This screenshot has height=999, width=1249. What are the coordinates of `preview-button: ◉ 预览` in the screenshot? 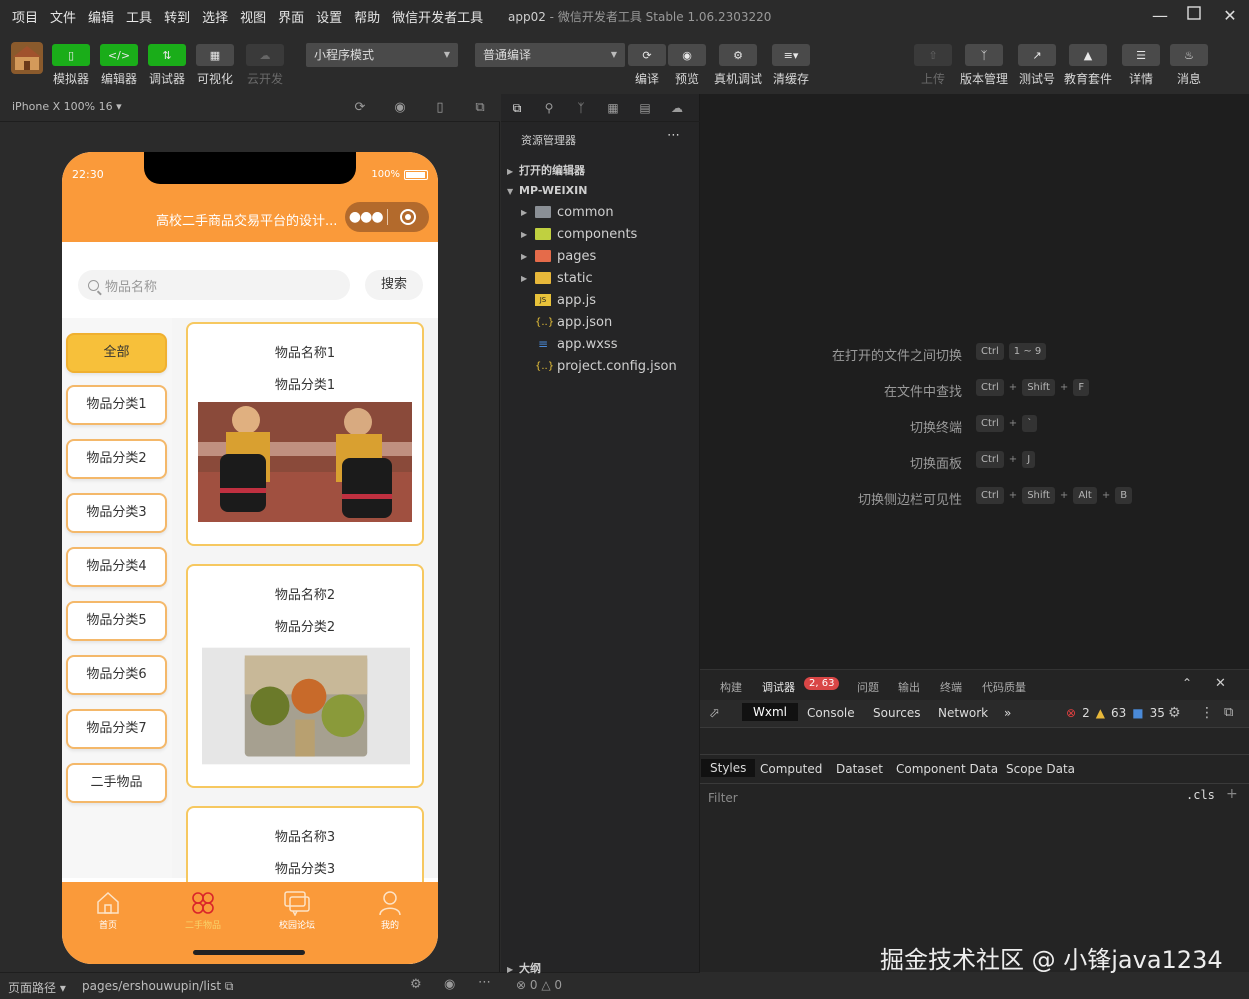 It's located at (687, 65).